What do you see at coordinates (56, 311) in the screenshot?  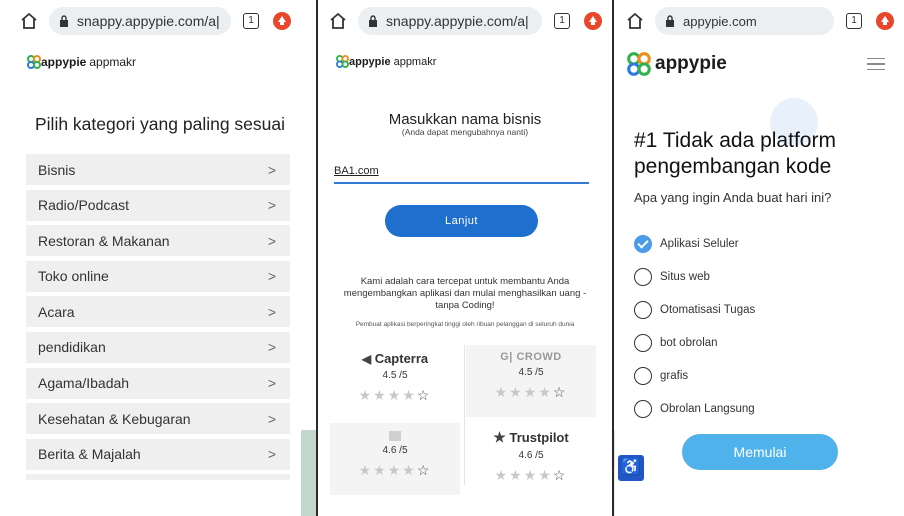 I see `category-label: Acara` at bounding box center [56, 311].